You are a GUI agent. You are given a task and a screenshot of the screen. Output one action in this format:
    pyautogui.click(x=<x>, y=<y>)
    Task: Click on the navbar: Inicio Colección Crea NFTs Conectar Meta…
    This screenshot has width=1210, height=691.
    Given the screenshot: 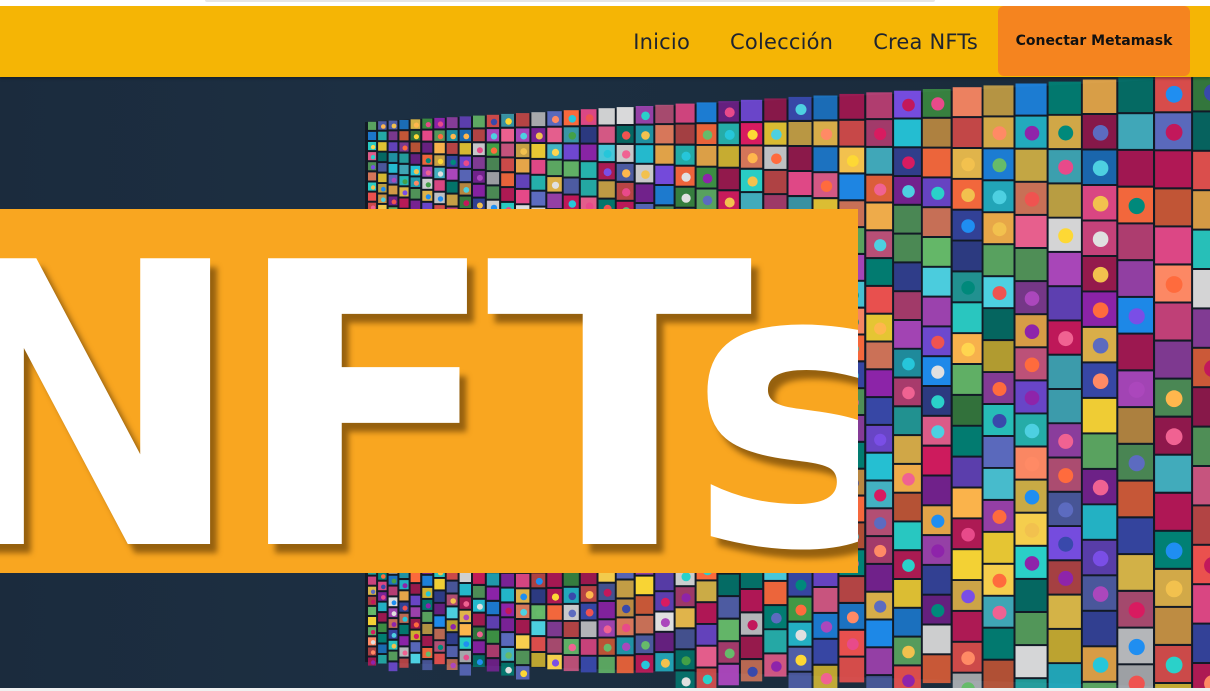 What is the action you would take?
    pyautogui.click(x=605, y=41)
    